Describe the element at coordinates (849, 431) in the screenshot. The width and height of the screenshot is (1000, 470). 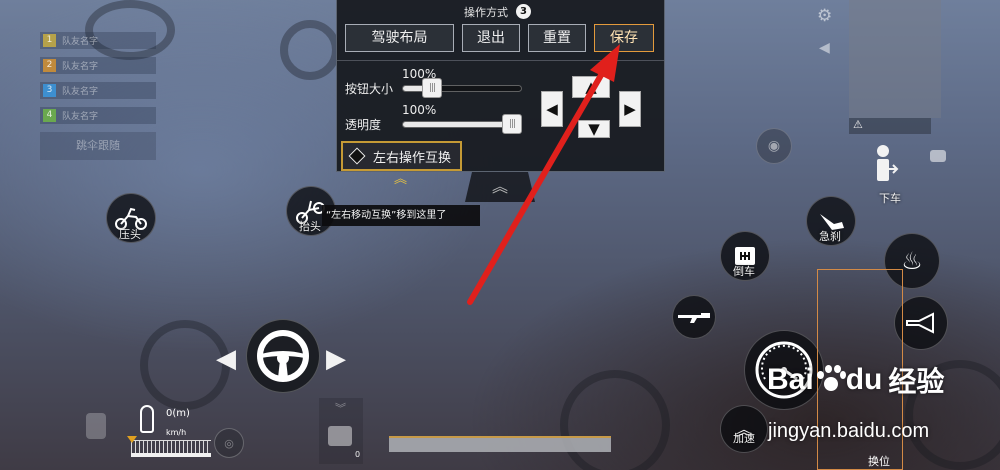
I see `baidu-url: jingyan.baidu.com` at that location.